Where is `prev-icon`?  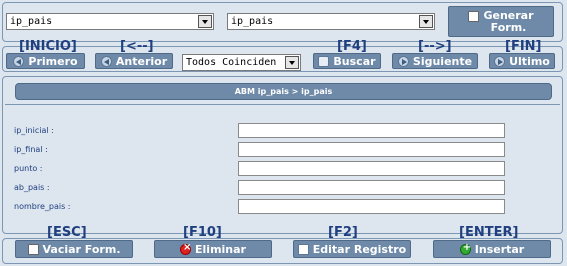 prev-icon is located at coordinates (106, 61).